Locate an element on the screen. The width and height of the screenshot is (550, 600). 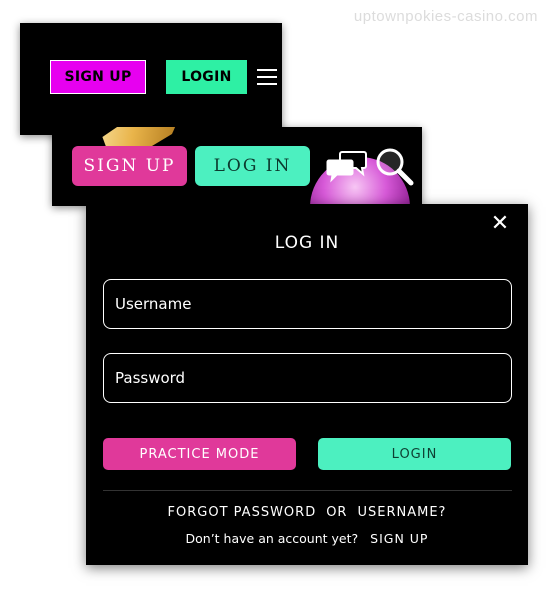
username-input is located at coordinates (307, 304).